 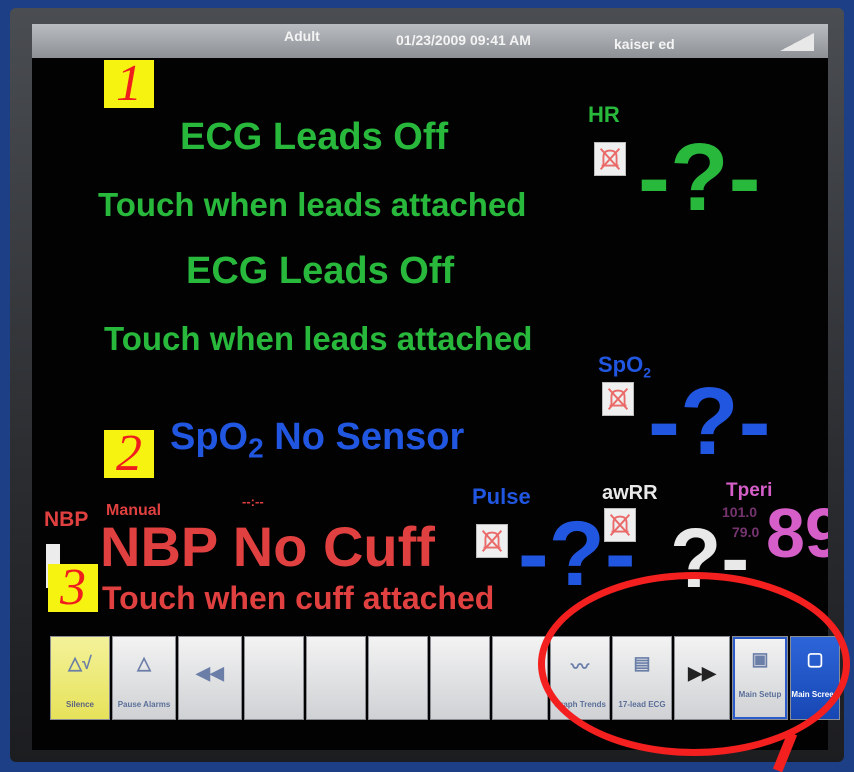 I want to click on nbp-dashes: --:--, so click(x=253, y=501).